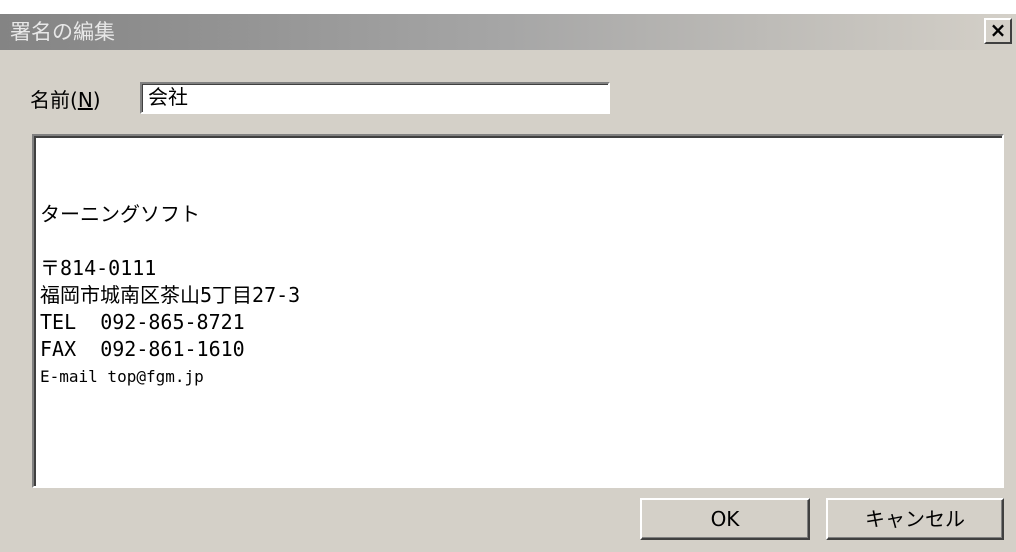  I want to click on name-label-prefix: 名前(, so click(54, 100).